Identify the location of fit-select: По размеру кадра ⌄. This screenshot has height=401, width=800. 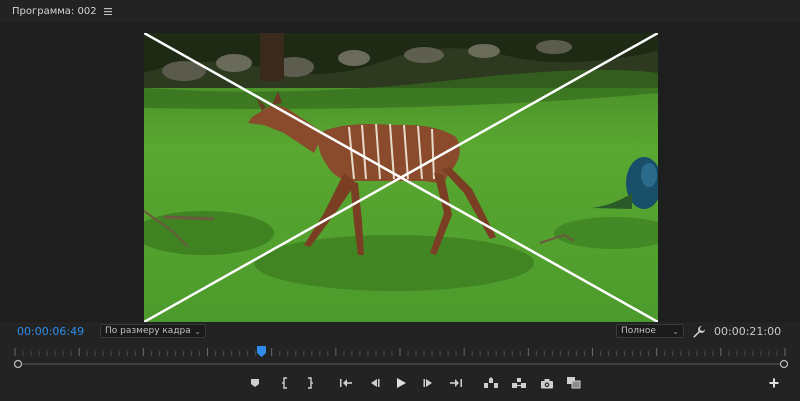
(153, 331).